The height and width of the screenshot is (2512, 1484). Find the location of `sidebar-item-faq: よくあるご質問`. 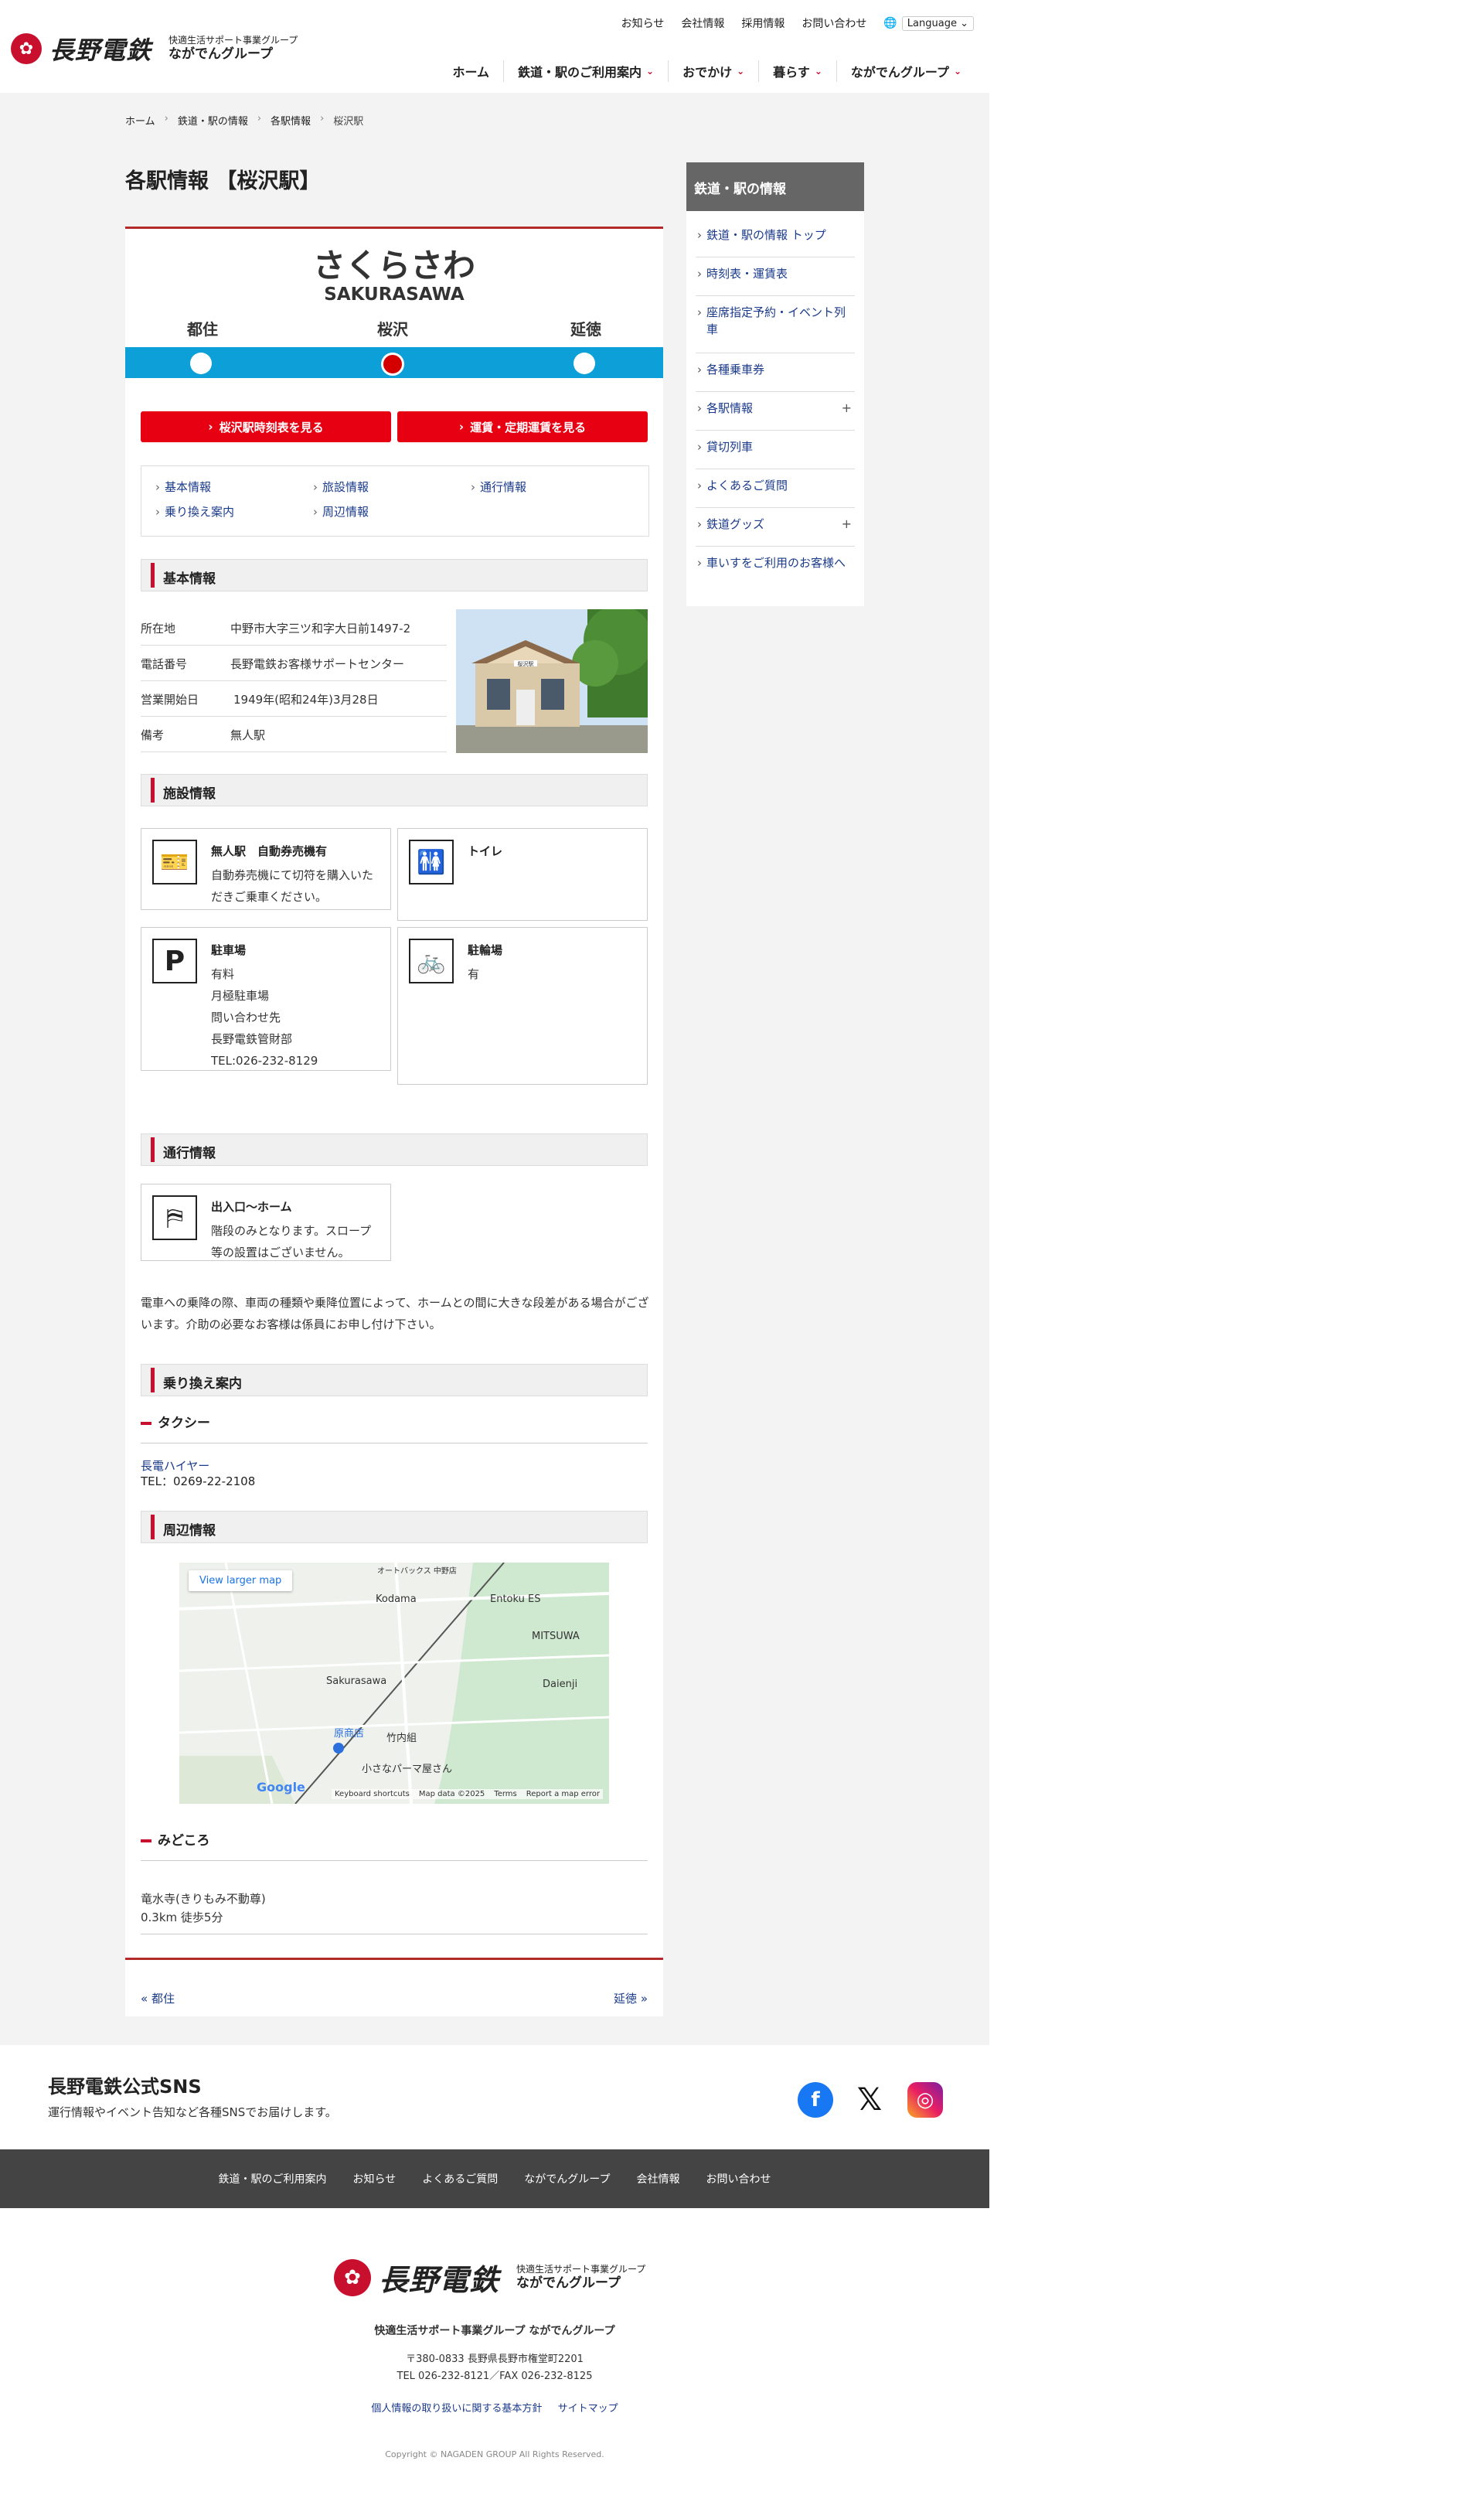

sidebar-item-faq: よくあるご質問 is located at coordinates (775, 488).